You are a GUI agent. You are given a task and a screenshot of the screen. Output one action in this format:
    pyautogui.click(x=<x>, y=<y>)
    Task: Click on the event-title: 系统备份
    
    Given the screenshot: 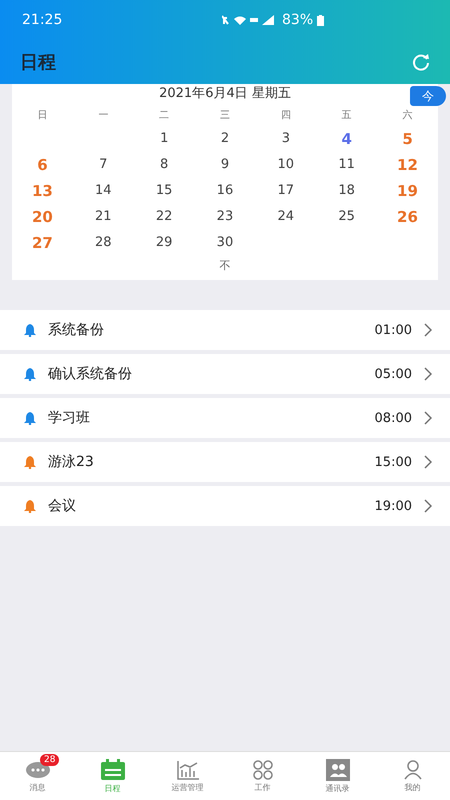 What is the action you would take?
    pyautogui.click(x=76, y=330)
    